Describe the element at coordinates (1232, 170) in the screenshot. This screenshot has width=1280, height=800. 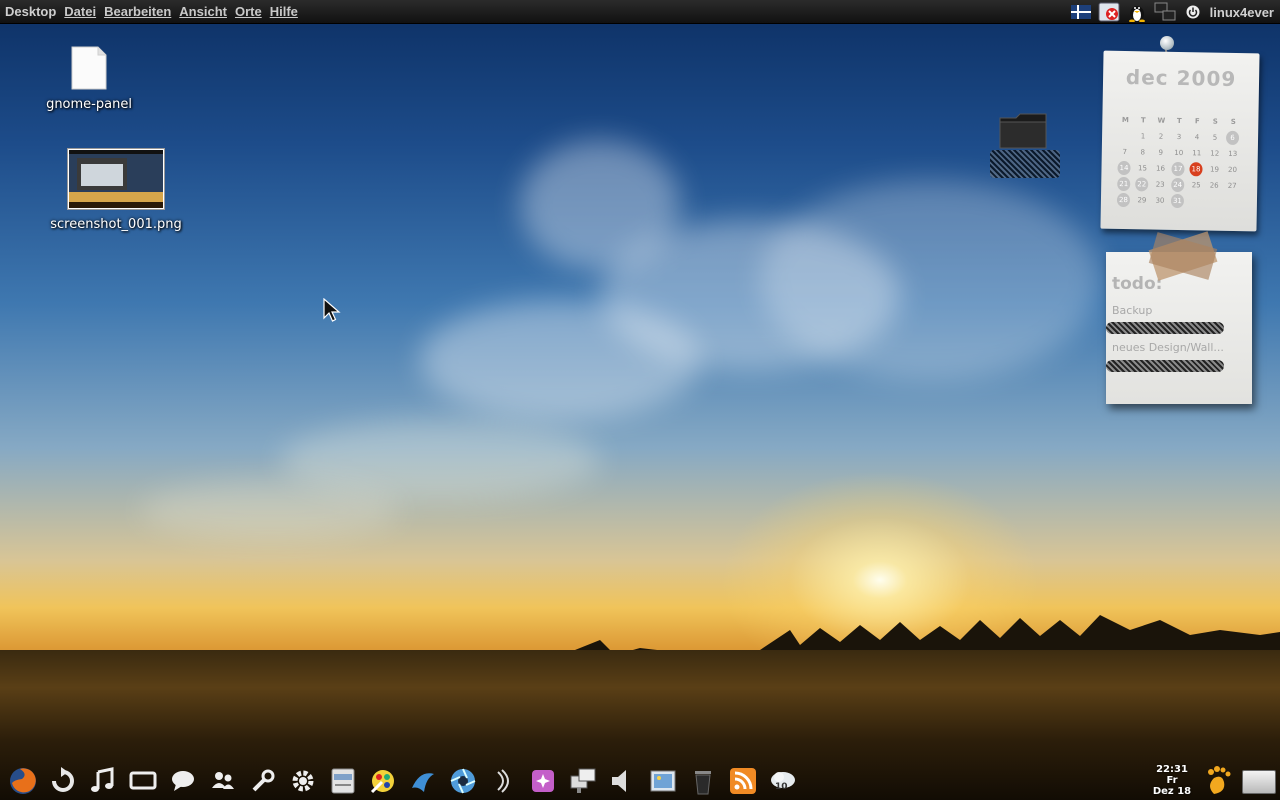
I see `calendar-day: 20` at that location.